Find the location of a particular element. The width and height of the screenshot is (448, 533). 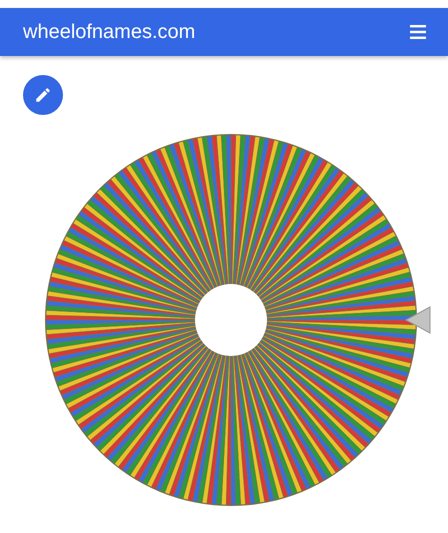

menu-icon is located at coordinates (418, 32).